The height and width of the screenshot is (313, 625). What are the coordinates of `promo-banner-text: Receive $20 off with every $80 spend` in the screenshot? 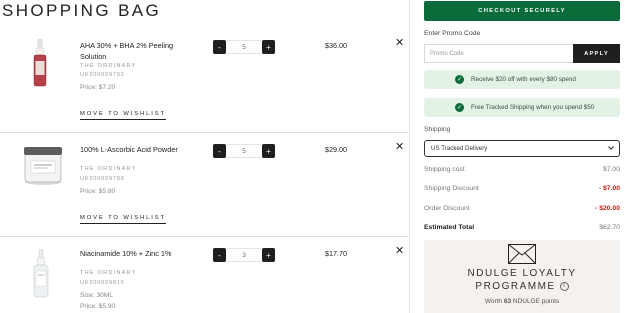 It's located at (523, 79).